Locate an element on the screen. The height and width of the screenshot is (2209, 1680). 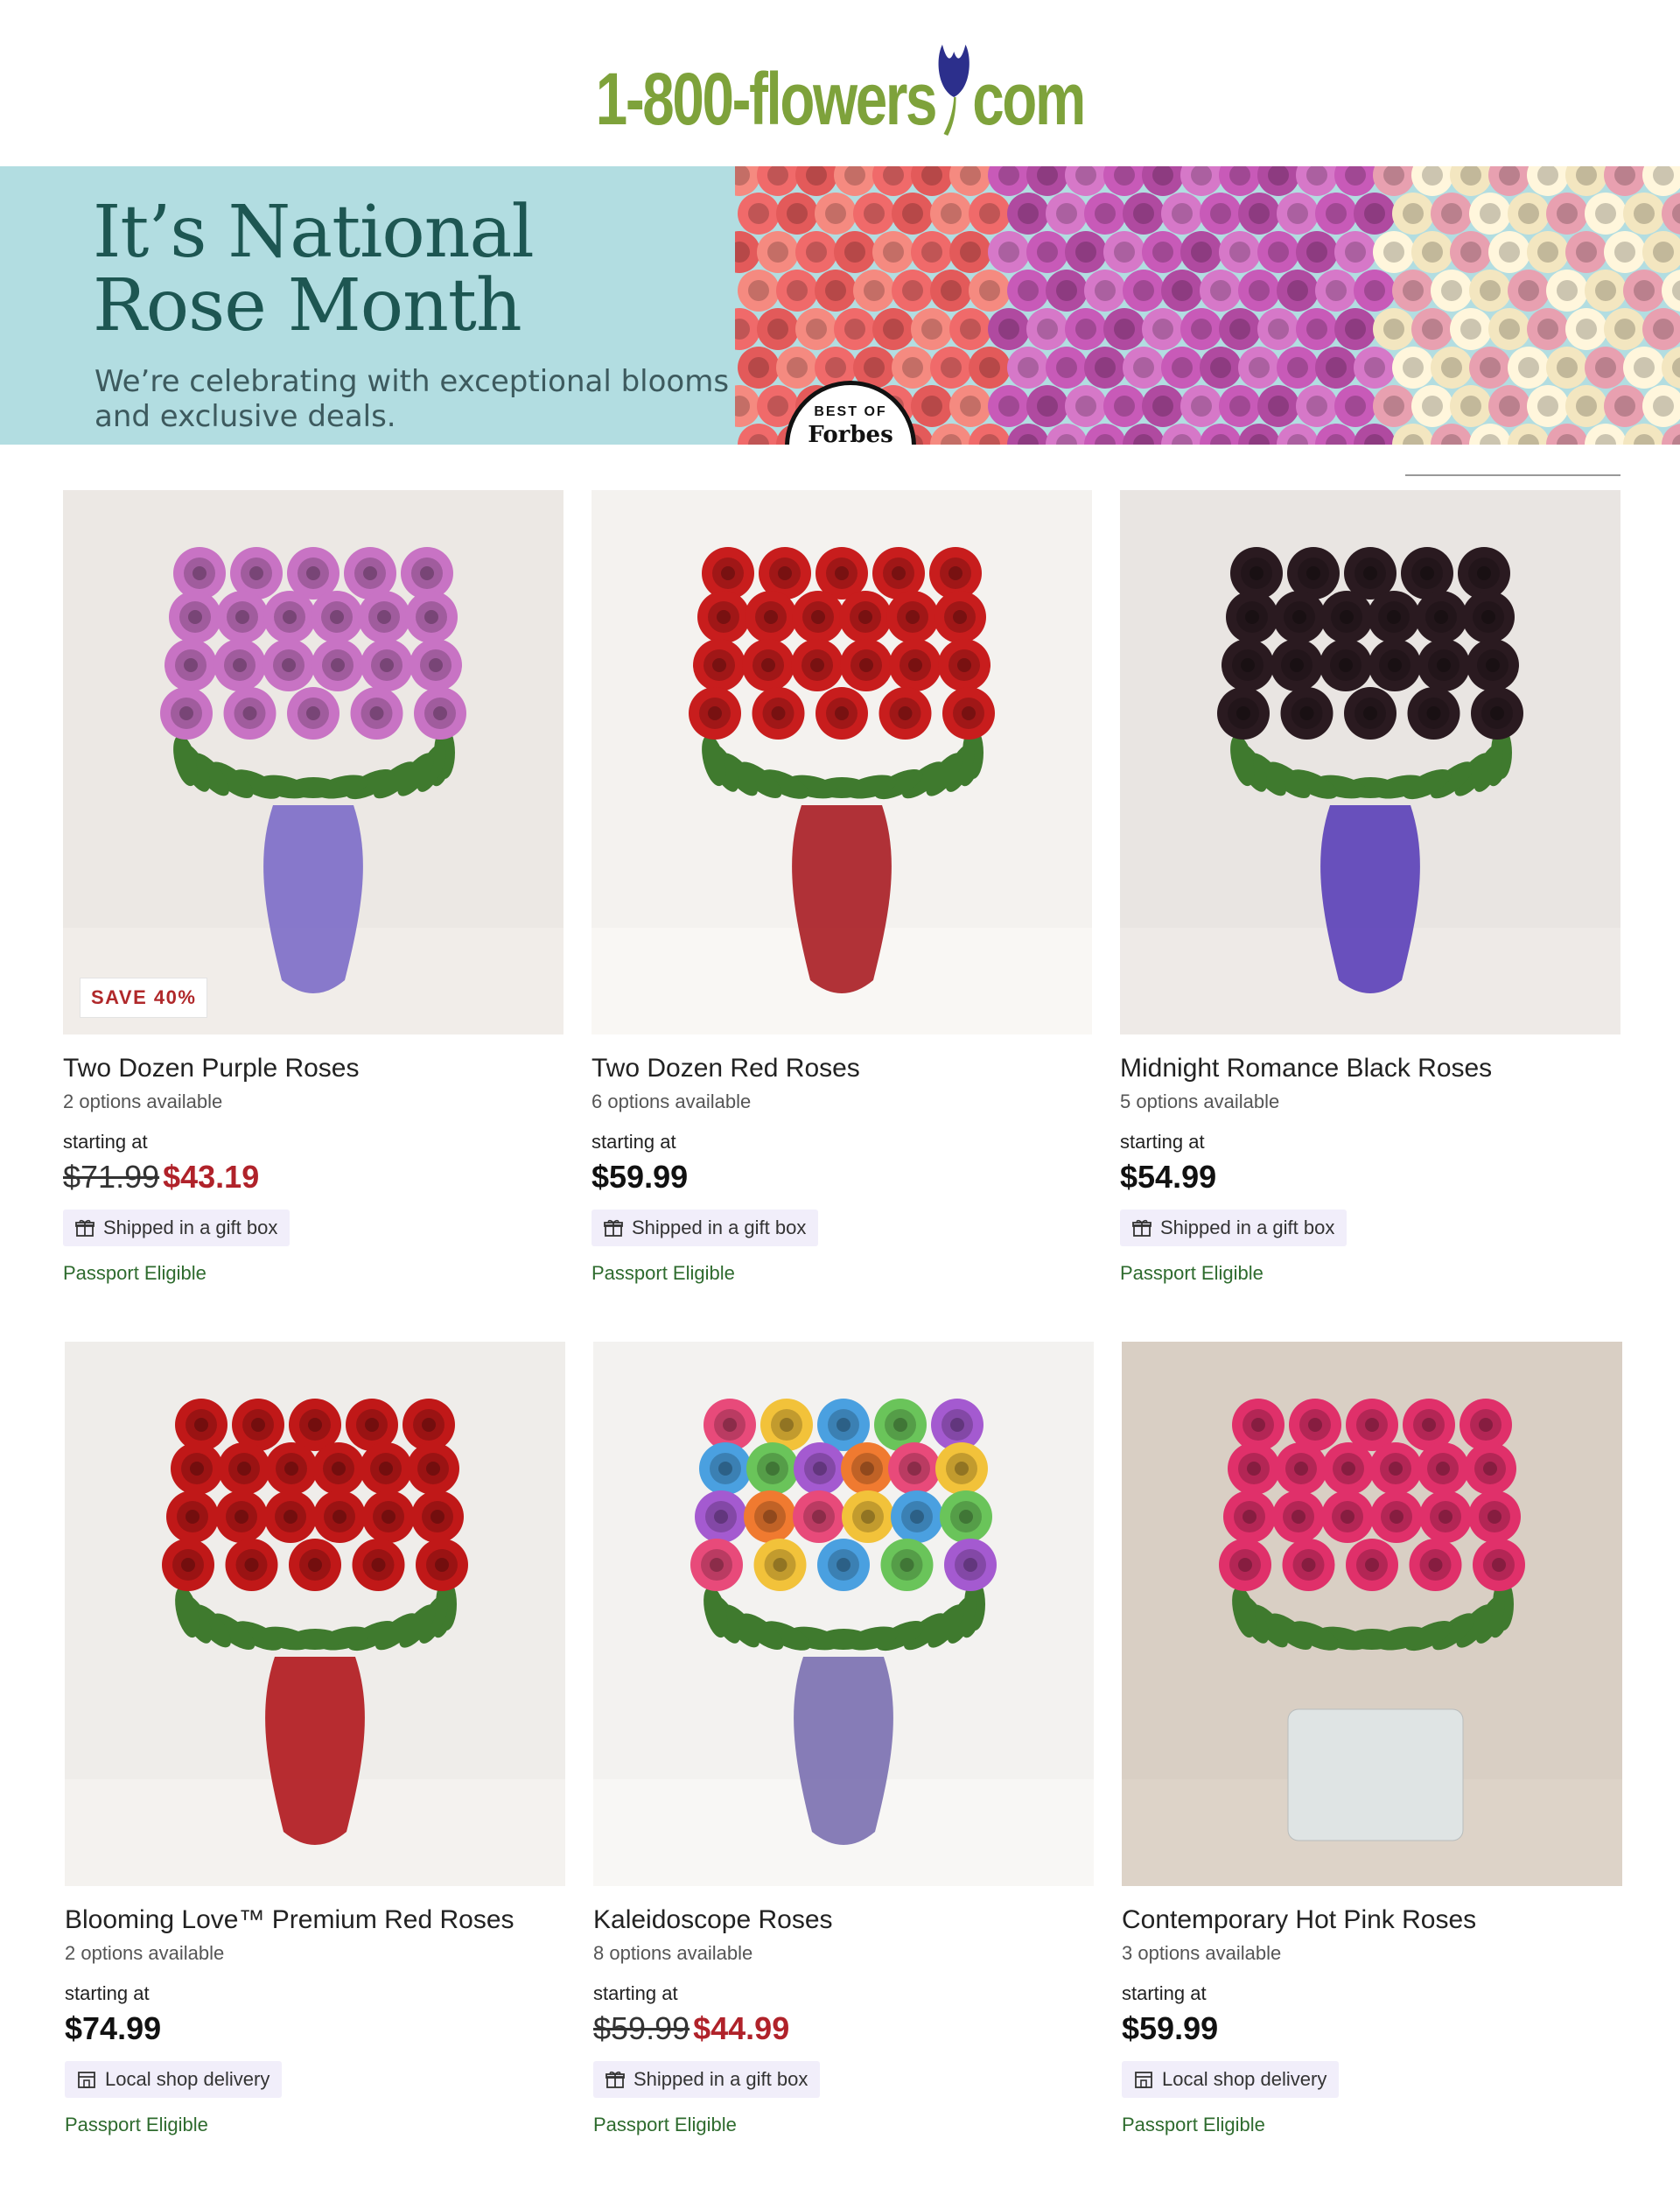
site-logo: 1-800-flowers com is located at coordinates (840, 83).